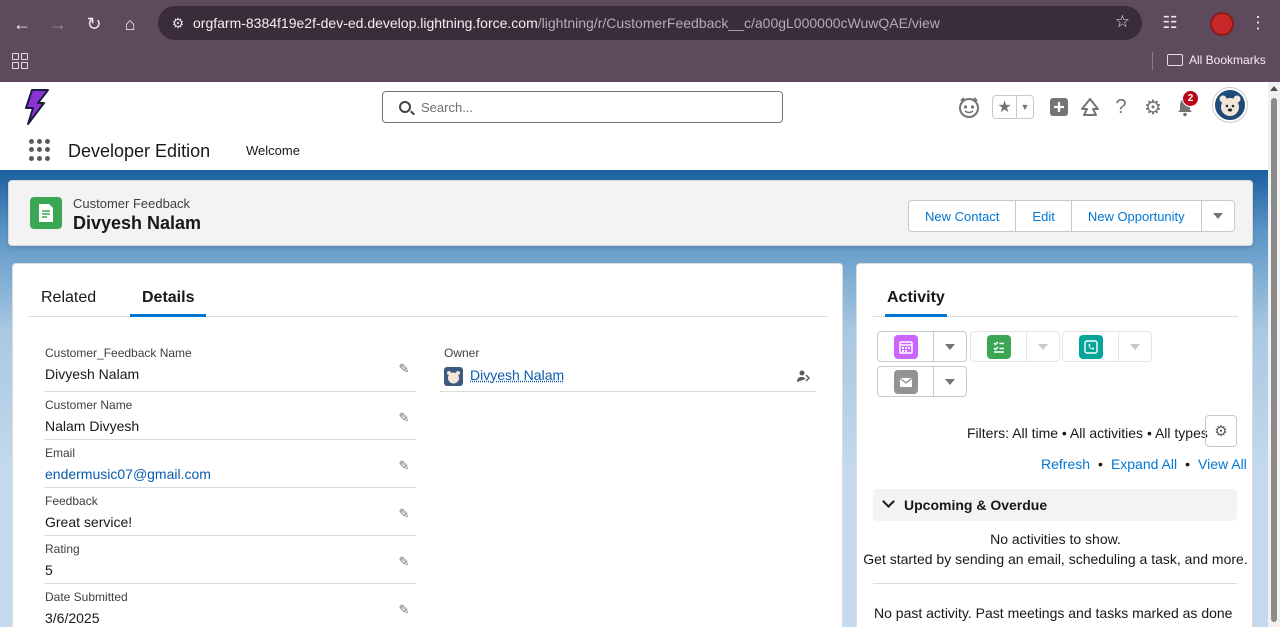 Image resolution: width=1280 pixels, height=627 pixels. I want to click on scroll-up-icon, so click(1274, 88).